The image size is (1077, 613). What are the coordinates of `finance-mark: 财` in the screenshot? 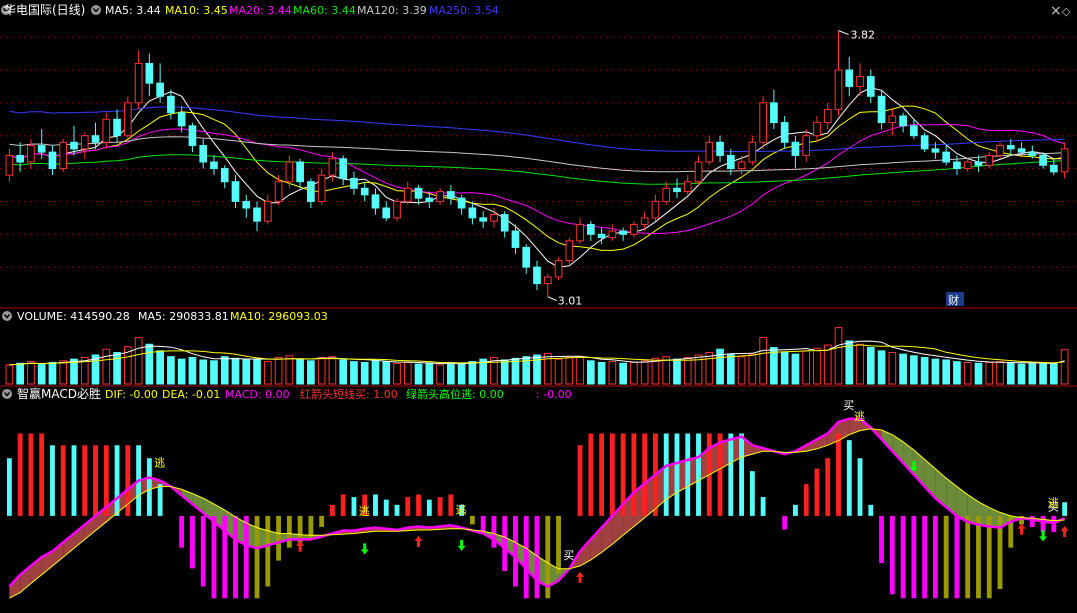 It's located at (953, 300).